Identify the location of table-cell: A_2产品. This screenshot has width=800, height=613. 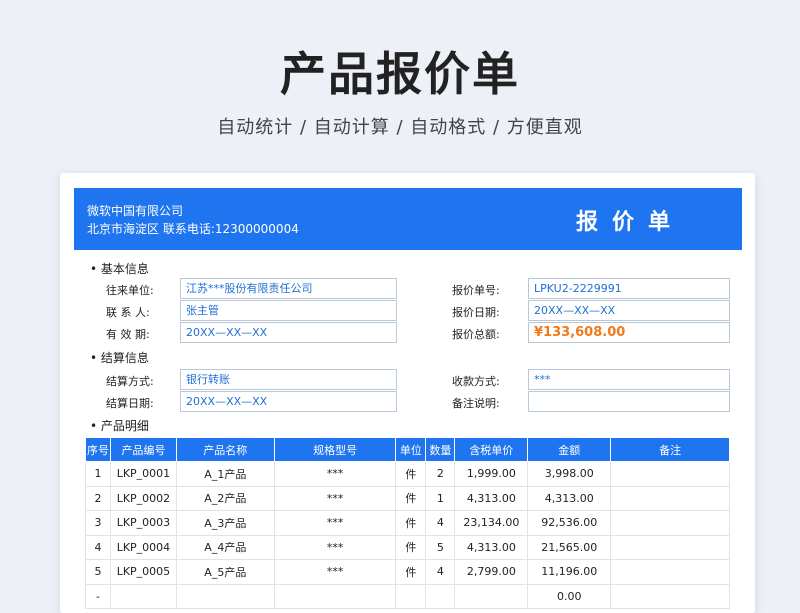
(225, 498).